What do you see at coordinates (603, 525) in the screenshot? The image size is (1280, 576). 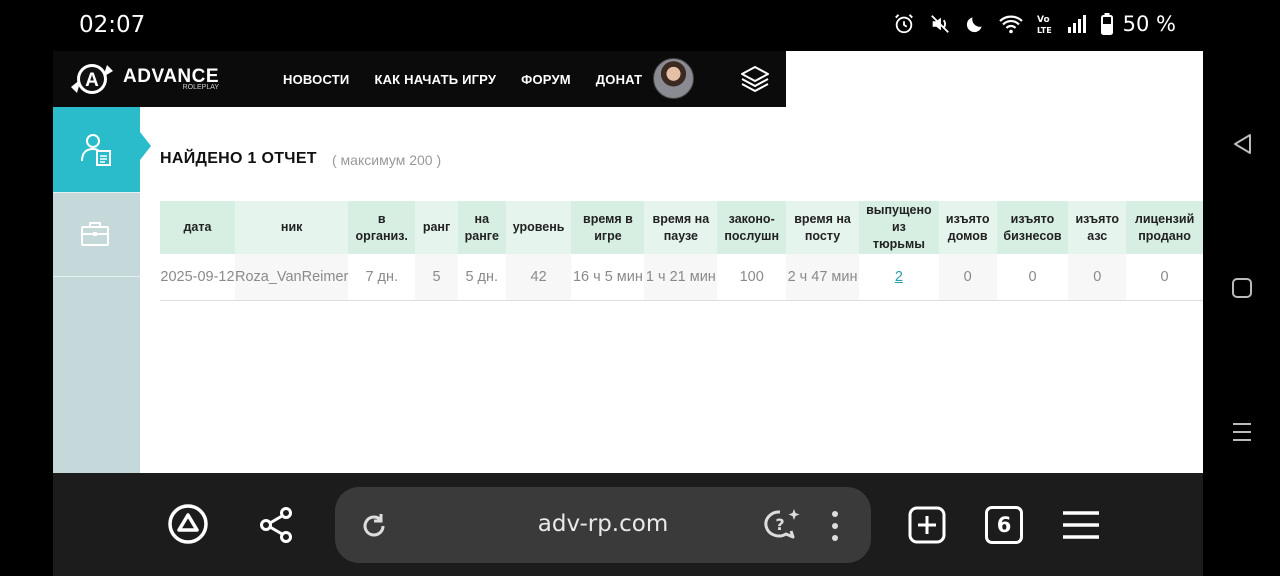 I see `address-bar: adv-rp.com ?` at bounding box center [603, 525].